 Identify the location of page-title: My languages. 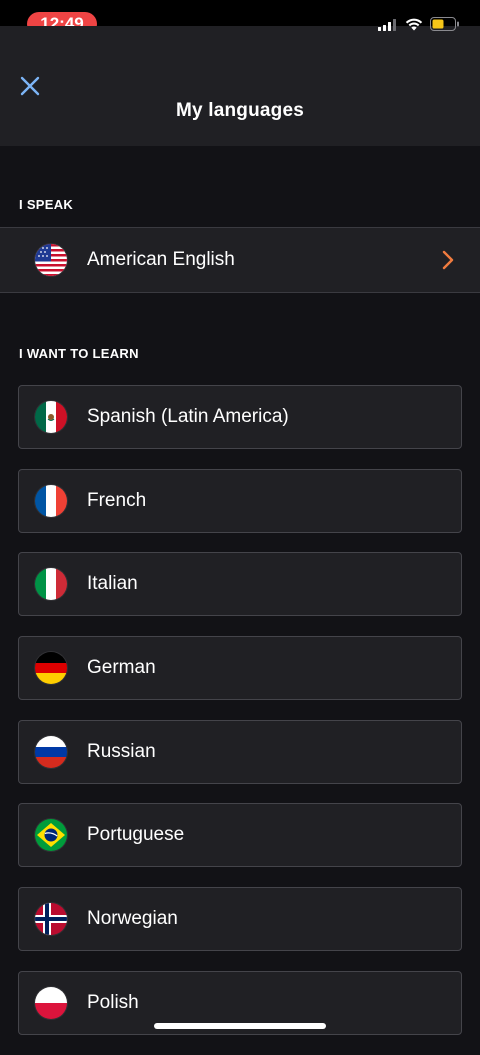
(240, 110).